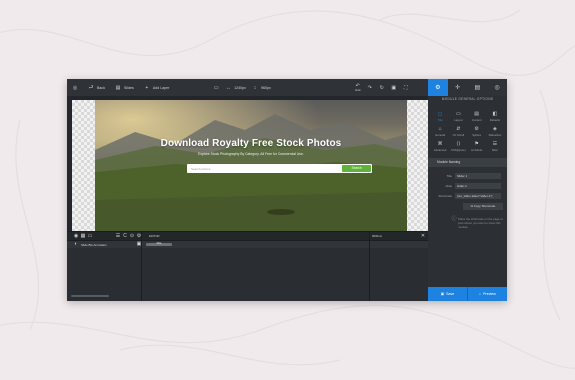 The height and width of the screenshot is (380, 575). Describe the element at coordinates (406, 88) in the screenshot. I see `expand-icon: ⛶` at that location.